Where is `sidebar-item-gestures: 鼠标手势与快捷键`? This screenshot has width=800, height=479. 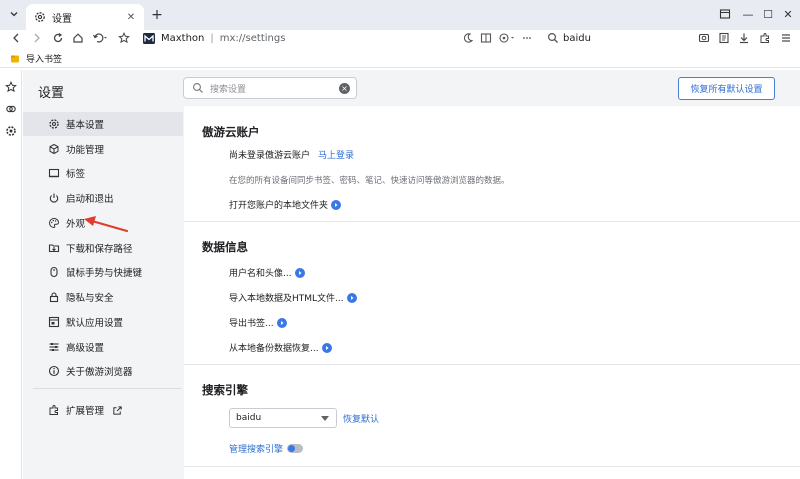
sidebar-item-gestures: 鼠标手势与快捷键 is located at coordinates (103, 272).